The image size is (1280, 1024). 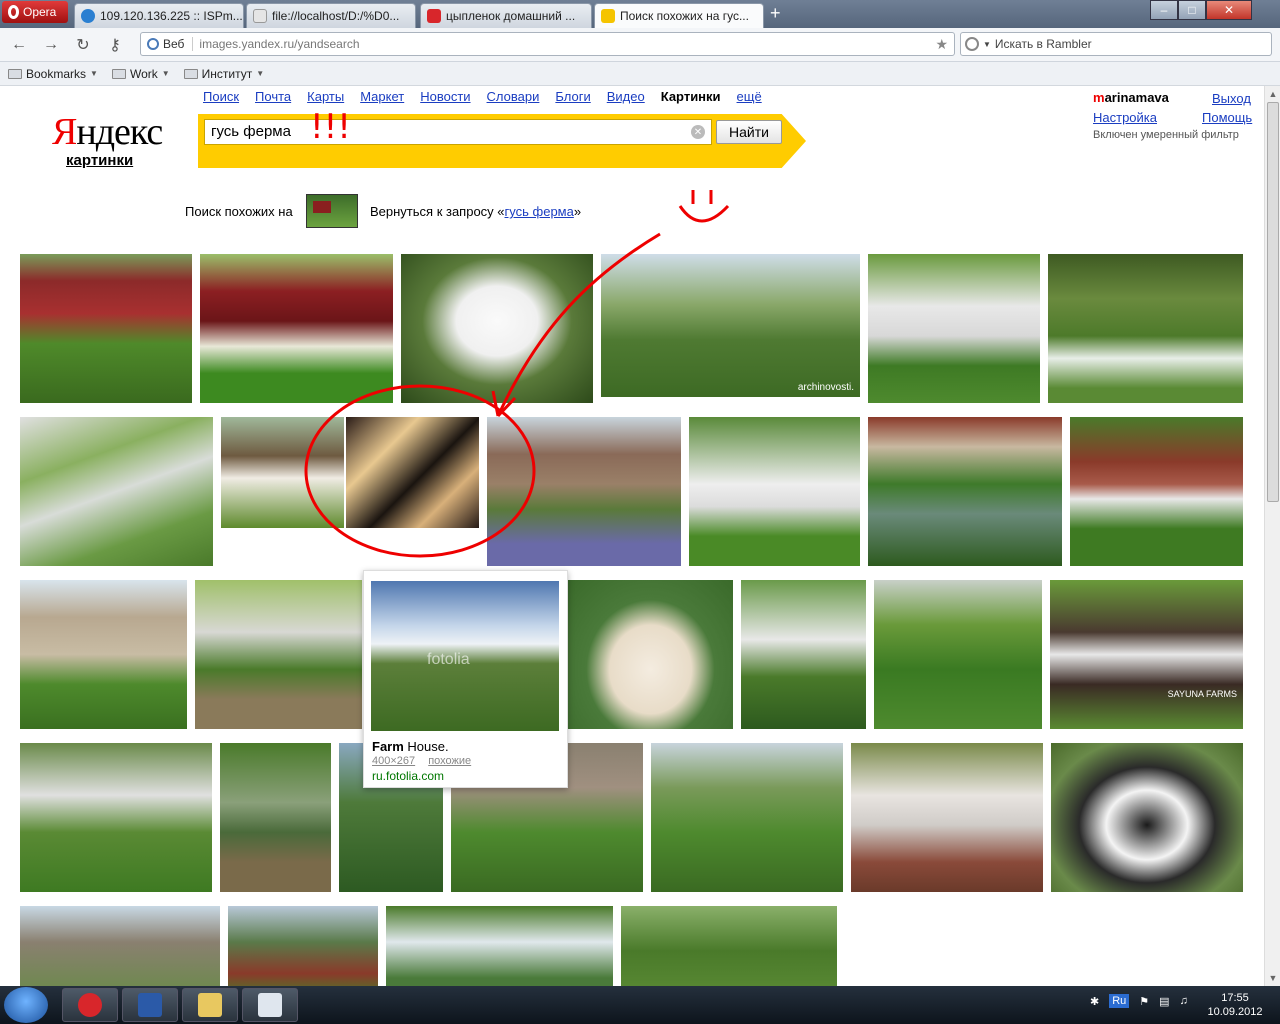 What do you see at coordinates (775, 13) in the screenshot?
I see `new-tab-button: +` at bounding box center [775, 13].